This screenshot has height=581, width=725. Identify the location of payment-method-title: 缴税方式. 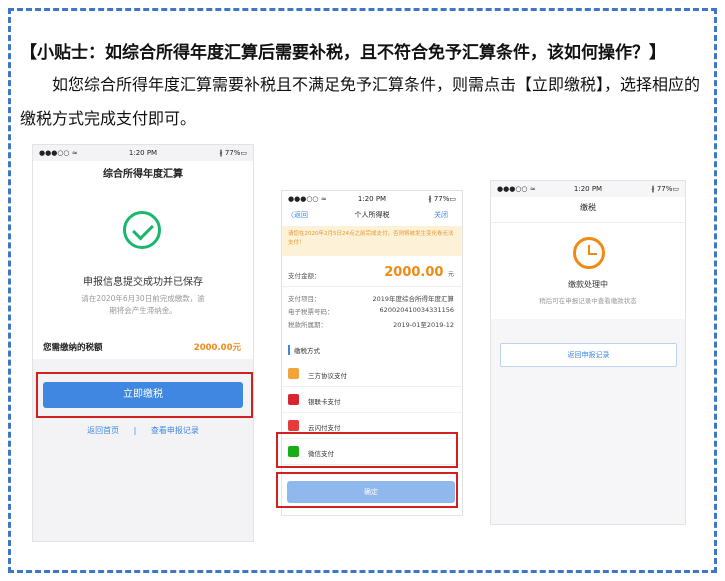
(304, 350).